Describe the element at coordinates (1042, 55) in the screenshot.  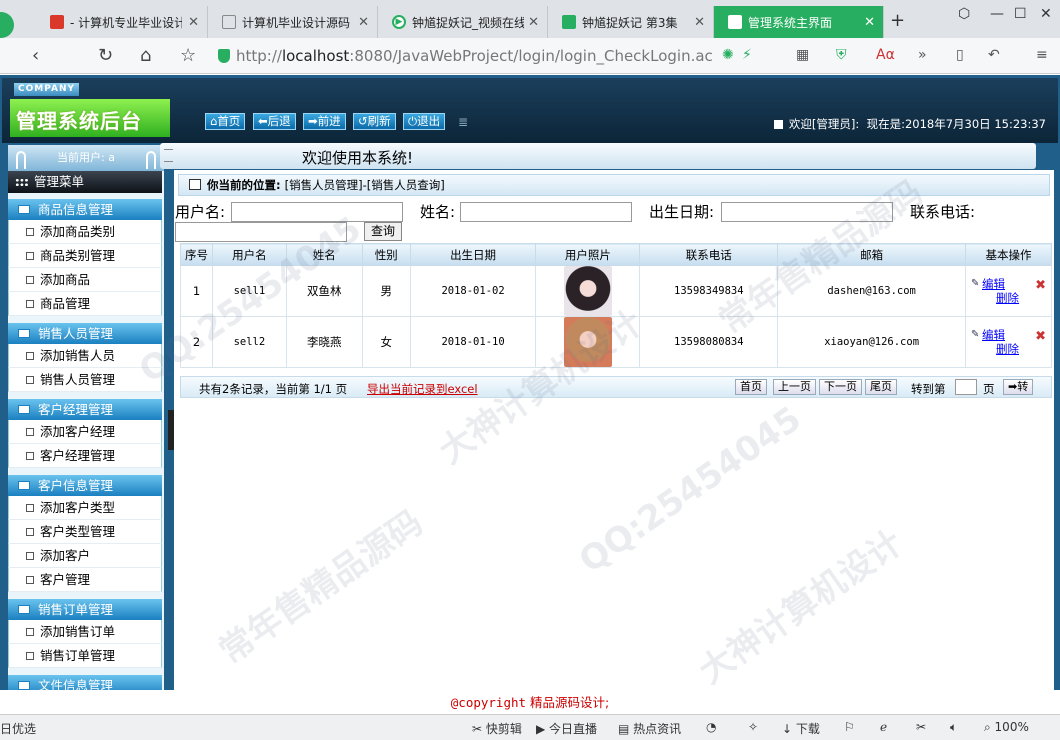
I see `menu-icon: ≡` at that location.